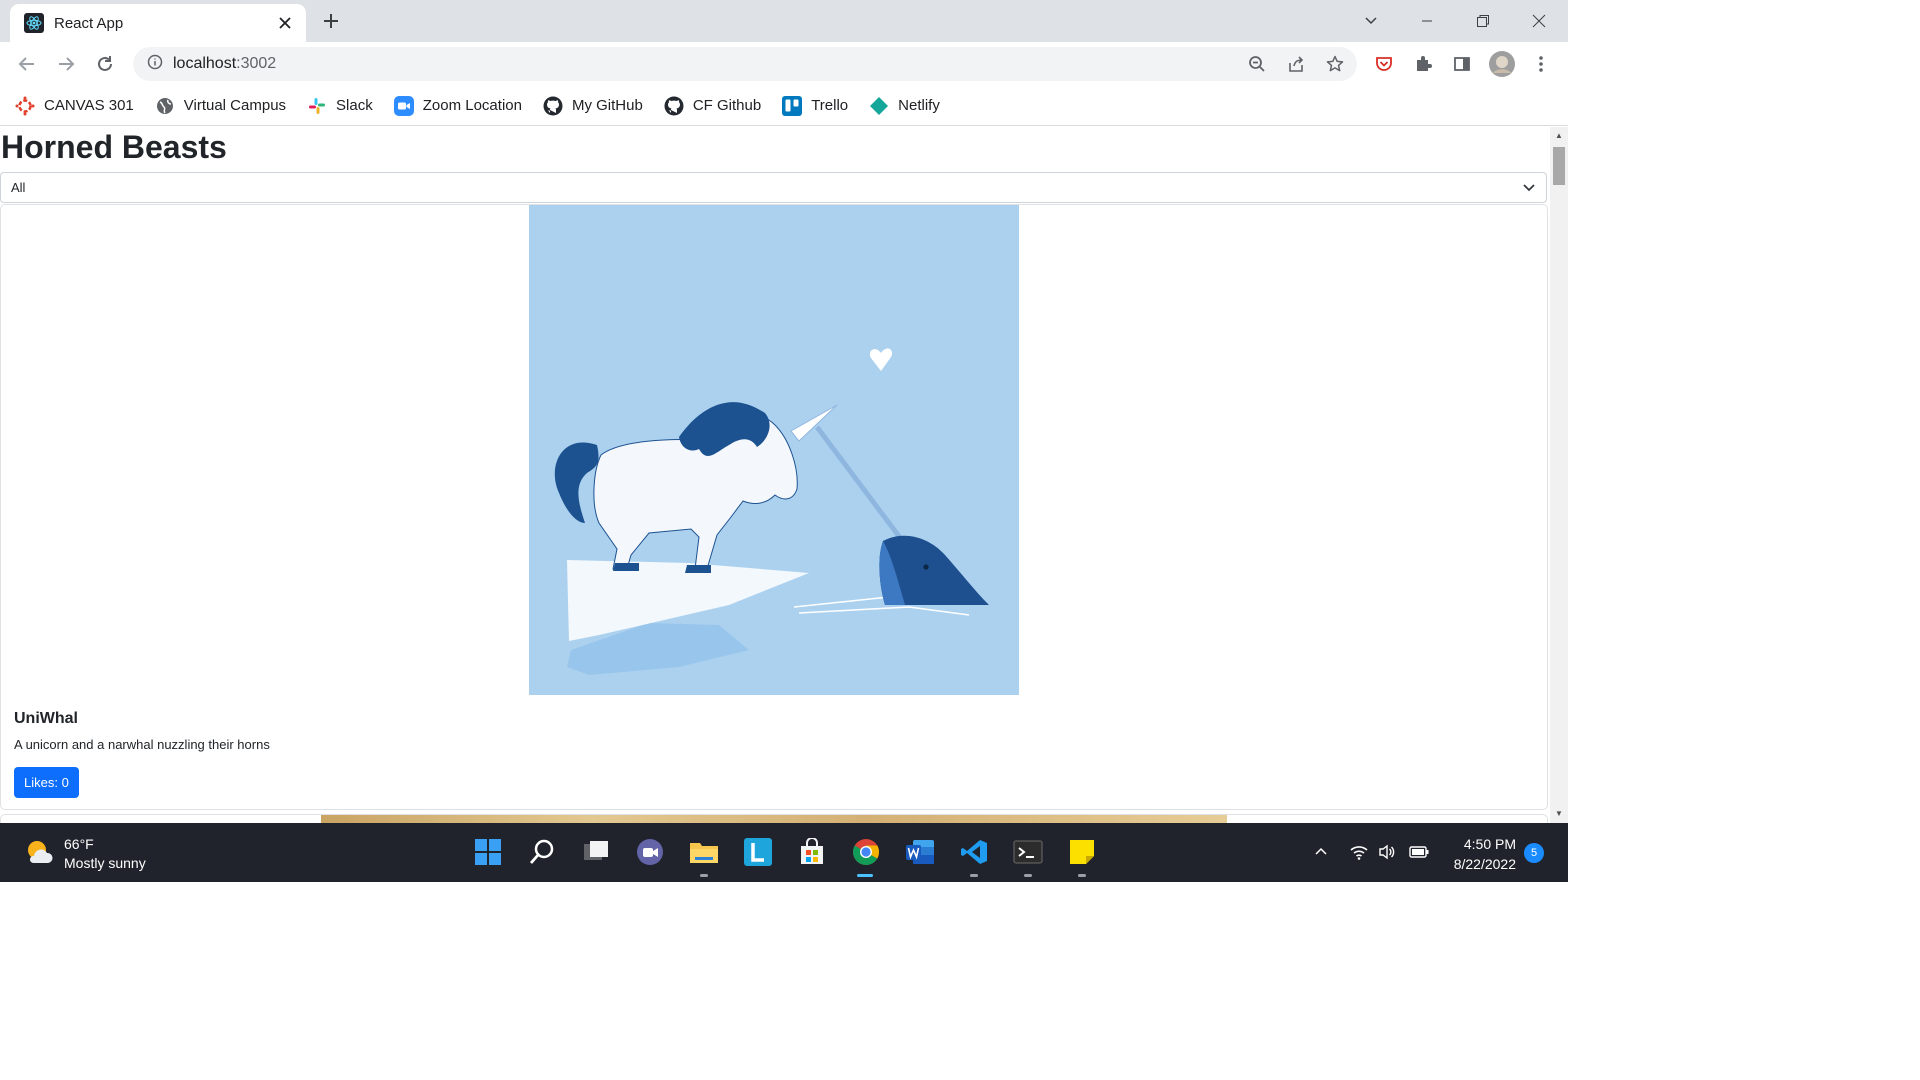 The height and width of the screenshot is (1080, 1920). I want to click on beast-image, so click(774, 450).